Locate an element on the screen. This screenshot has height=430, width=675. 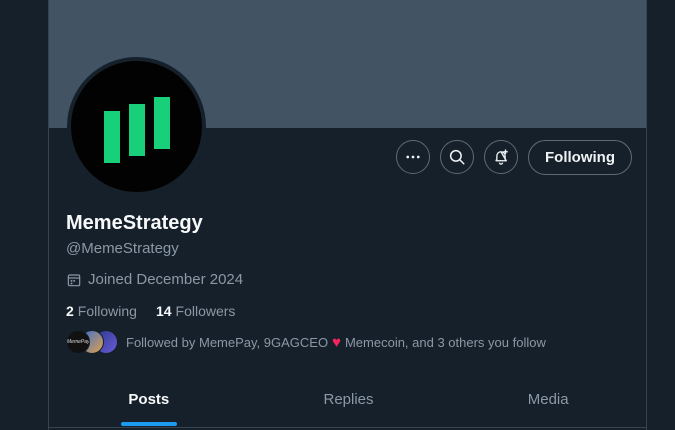
tabs-divider is located at coordinates (347, 427).